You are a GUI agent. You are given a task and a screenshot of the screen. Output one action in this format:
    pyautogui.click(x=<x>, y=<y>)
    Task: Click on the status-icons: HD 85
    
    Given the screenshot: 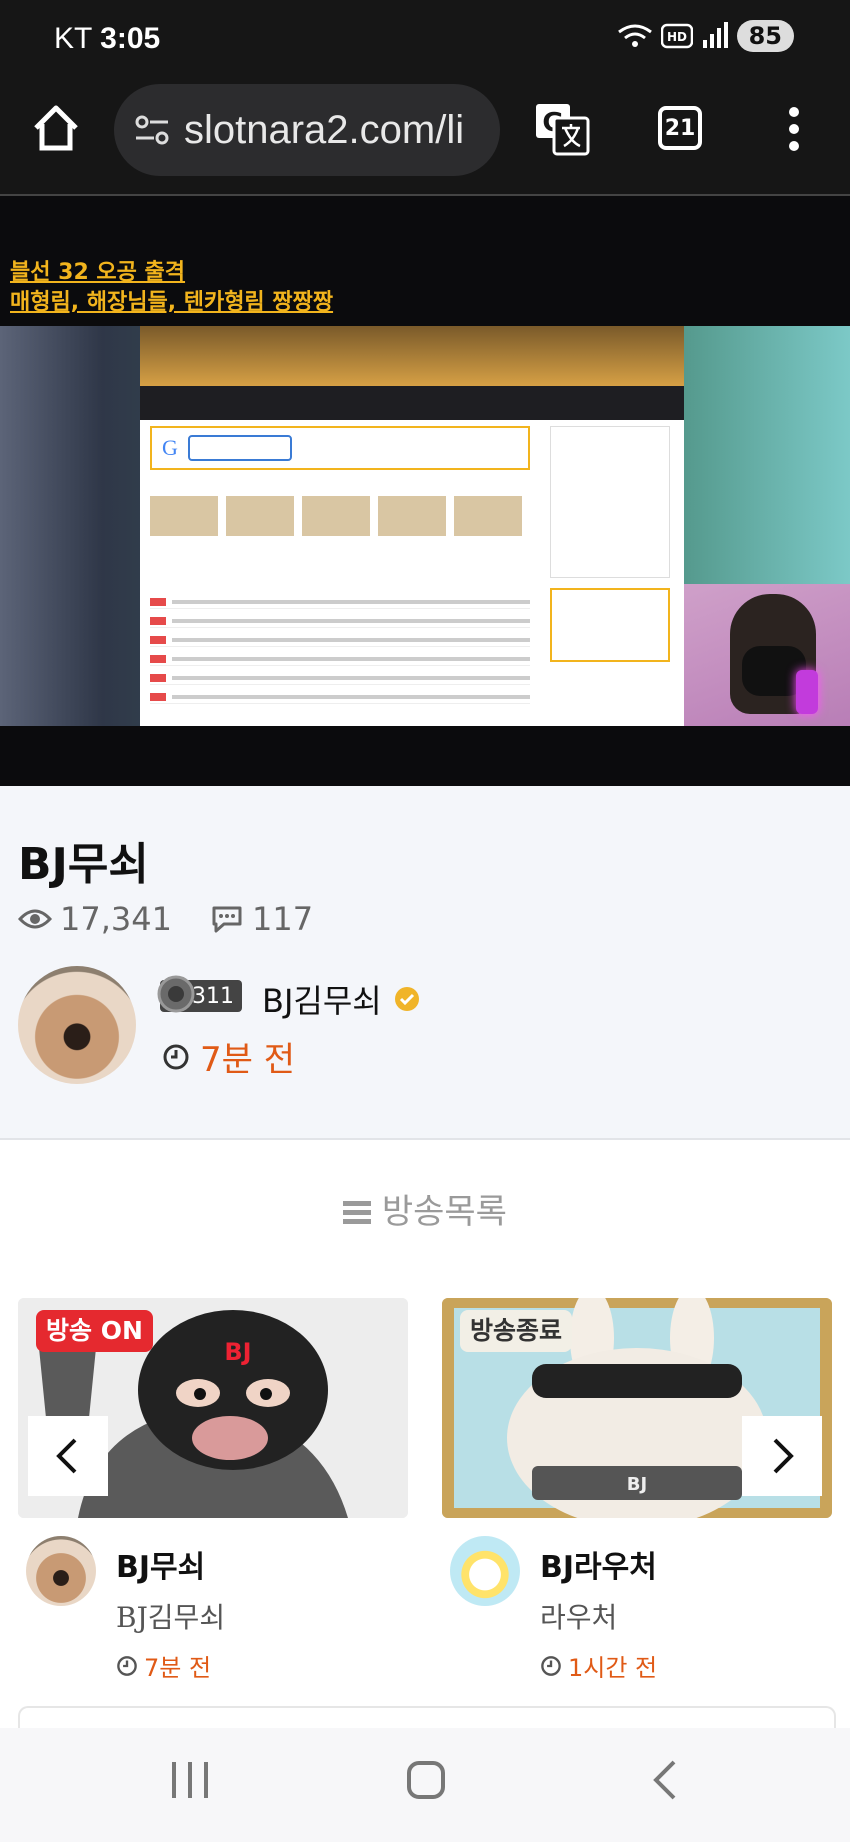 What is the action you would take?
    pyautogui.click(x=705, y=36)
    